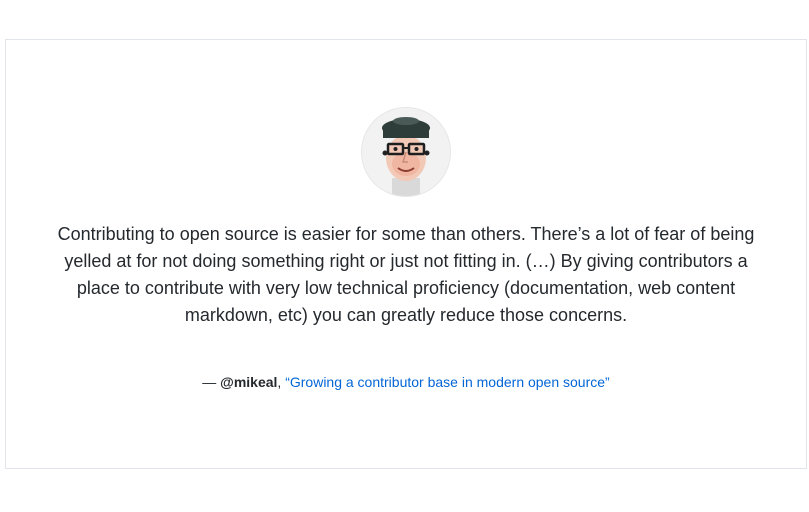  What do you see at coordinates (211, 382) in the screenshot?
I see `attribution-dash: —` at bounding box center [211, 382].